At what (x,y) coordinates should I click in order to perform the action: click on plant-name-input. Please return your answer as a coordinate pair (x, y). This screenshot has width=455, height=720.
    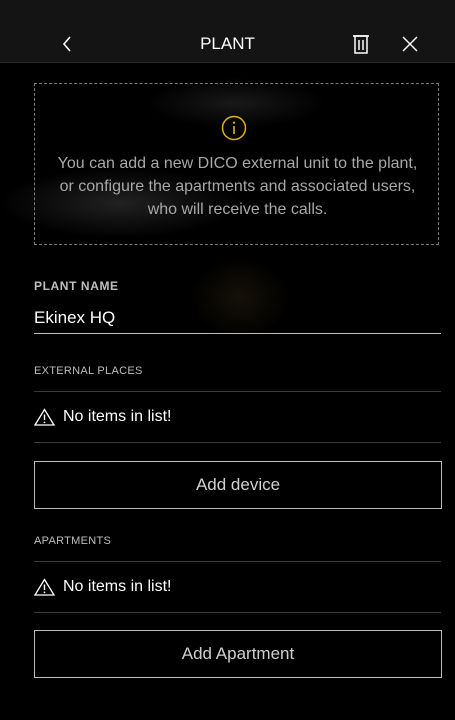
    Looking at the image, I should click on (237, 318).